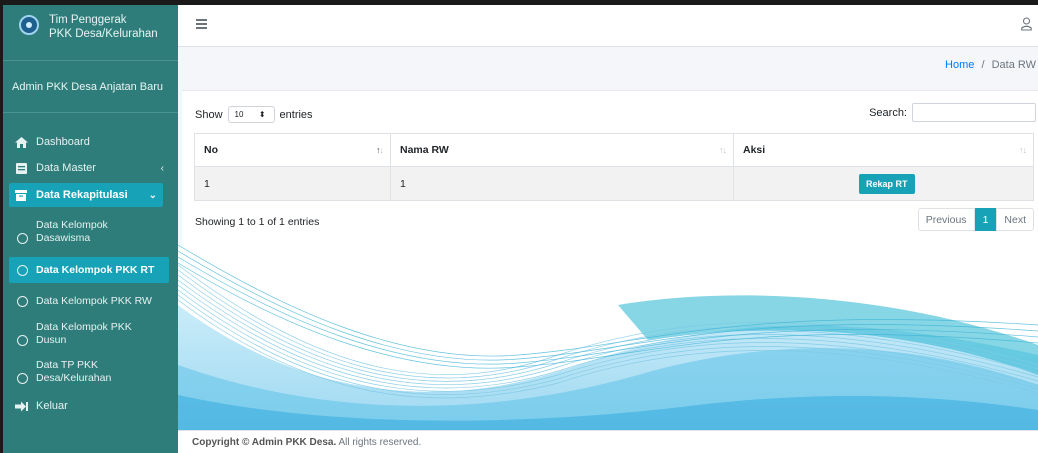 This screenshot has height=453, width=1038. What do you see at coordinates (21, 142) in the screenshot?
I see `home-icon` at bounding box center [21, 142].